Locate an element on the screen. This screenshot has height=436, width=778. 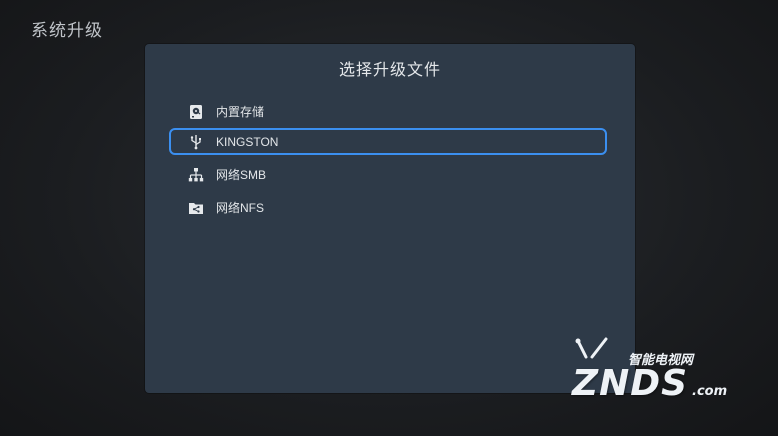
source-item-label: 网络NFS is located at coordinates (240, 208).